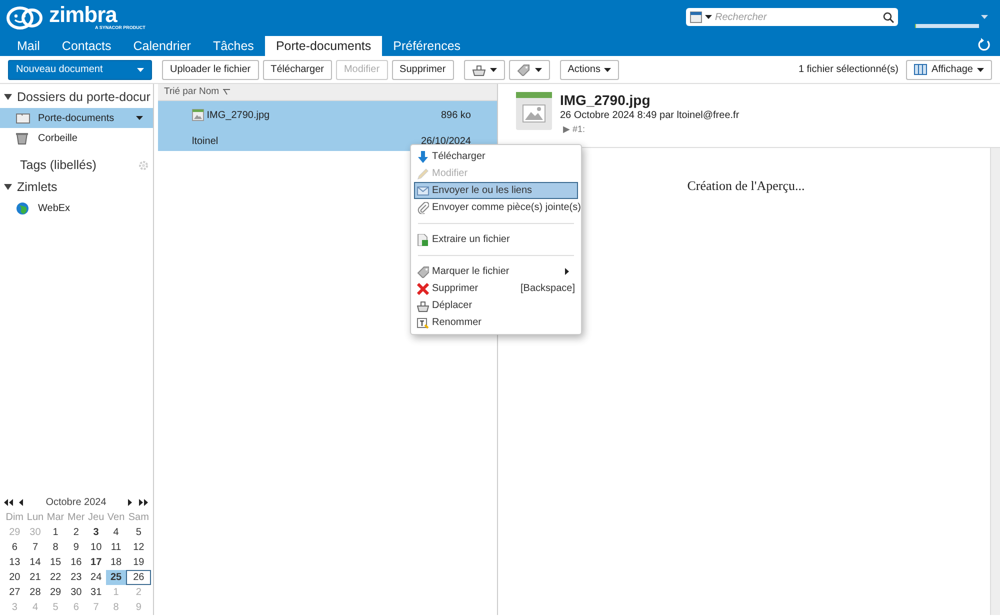 The height and width of the screenshot is (616, 1000). What do you see at coordinates (238, 115) in the screenshot?
I see `file-name: IMG_2790.jpg` at bounding box center [238, 115].